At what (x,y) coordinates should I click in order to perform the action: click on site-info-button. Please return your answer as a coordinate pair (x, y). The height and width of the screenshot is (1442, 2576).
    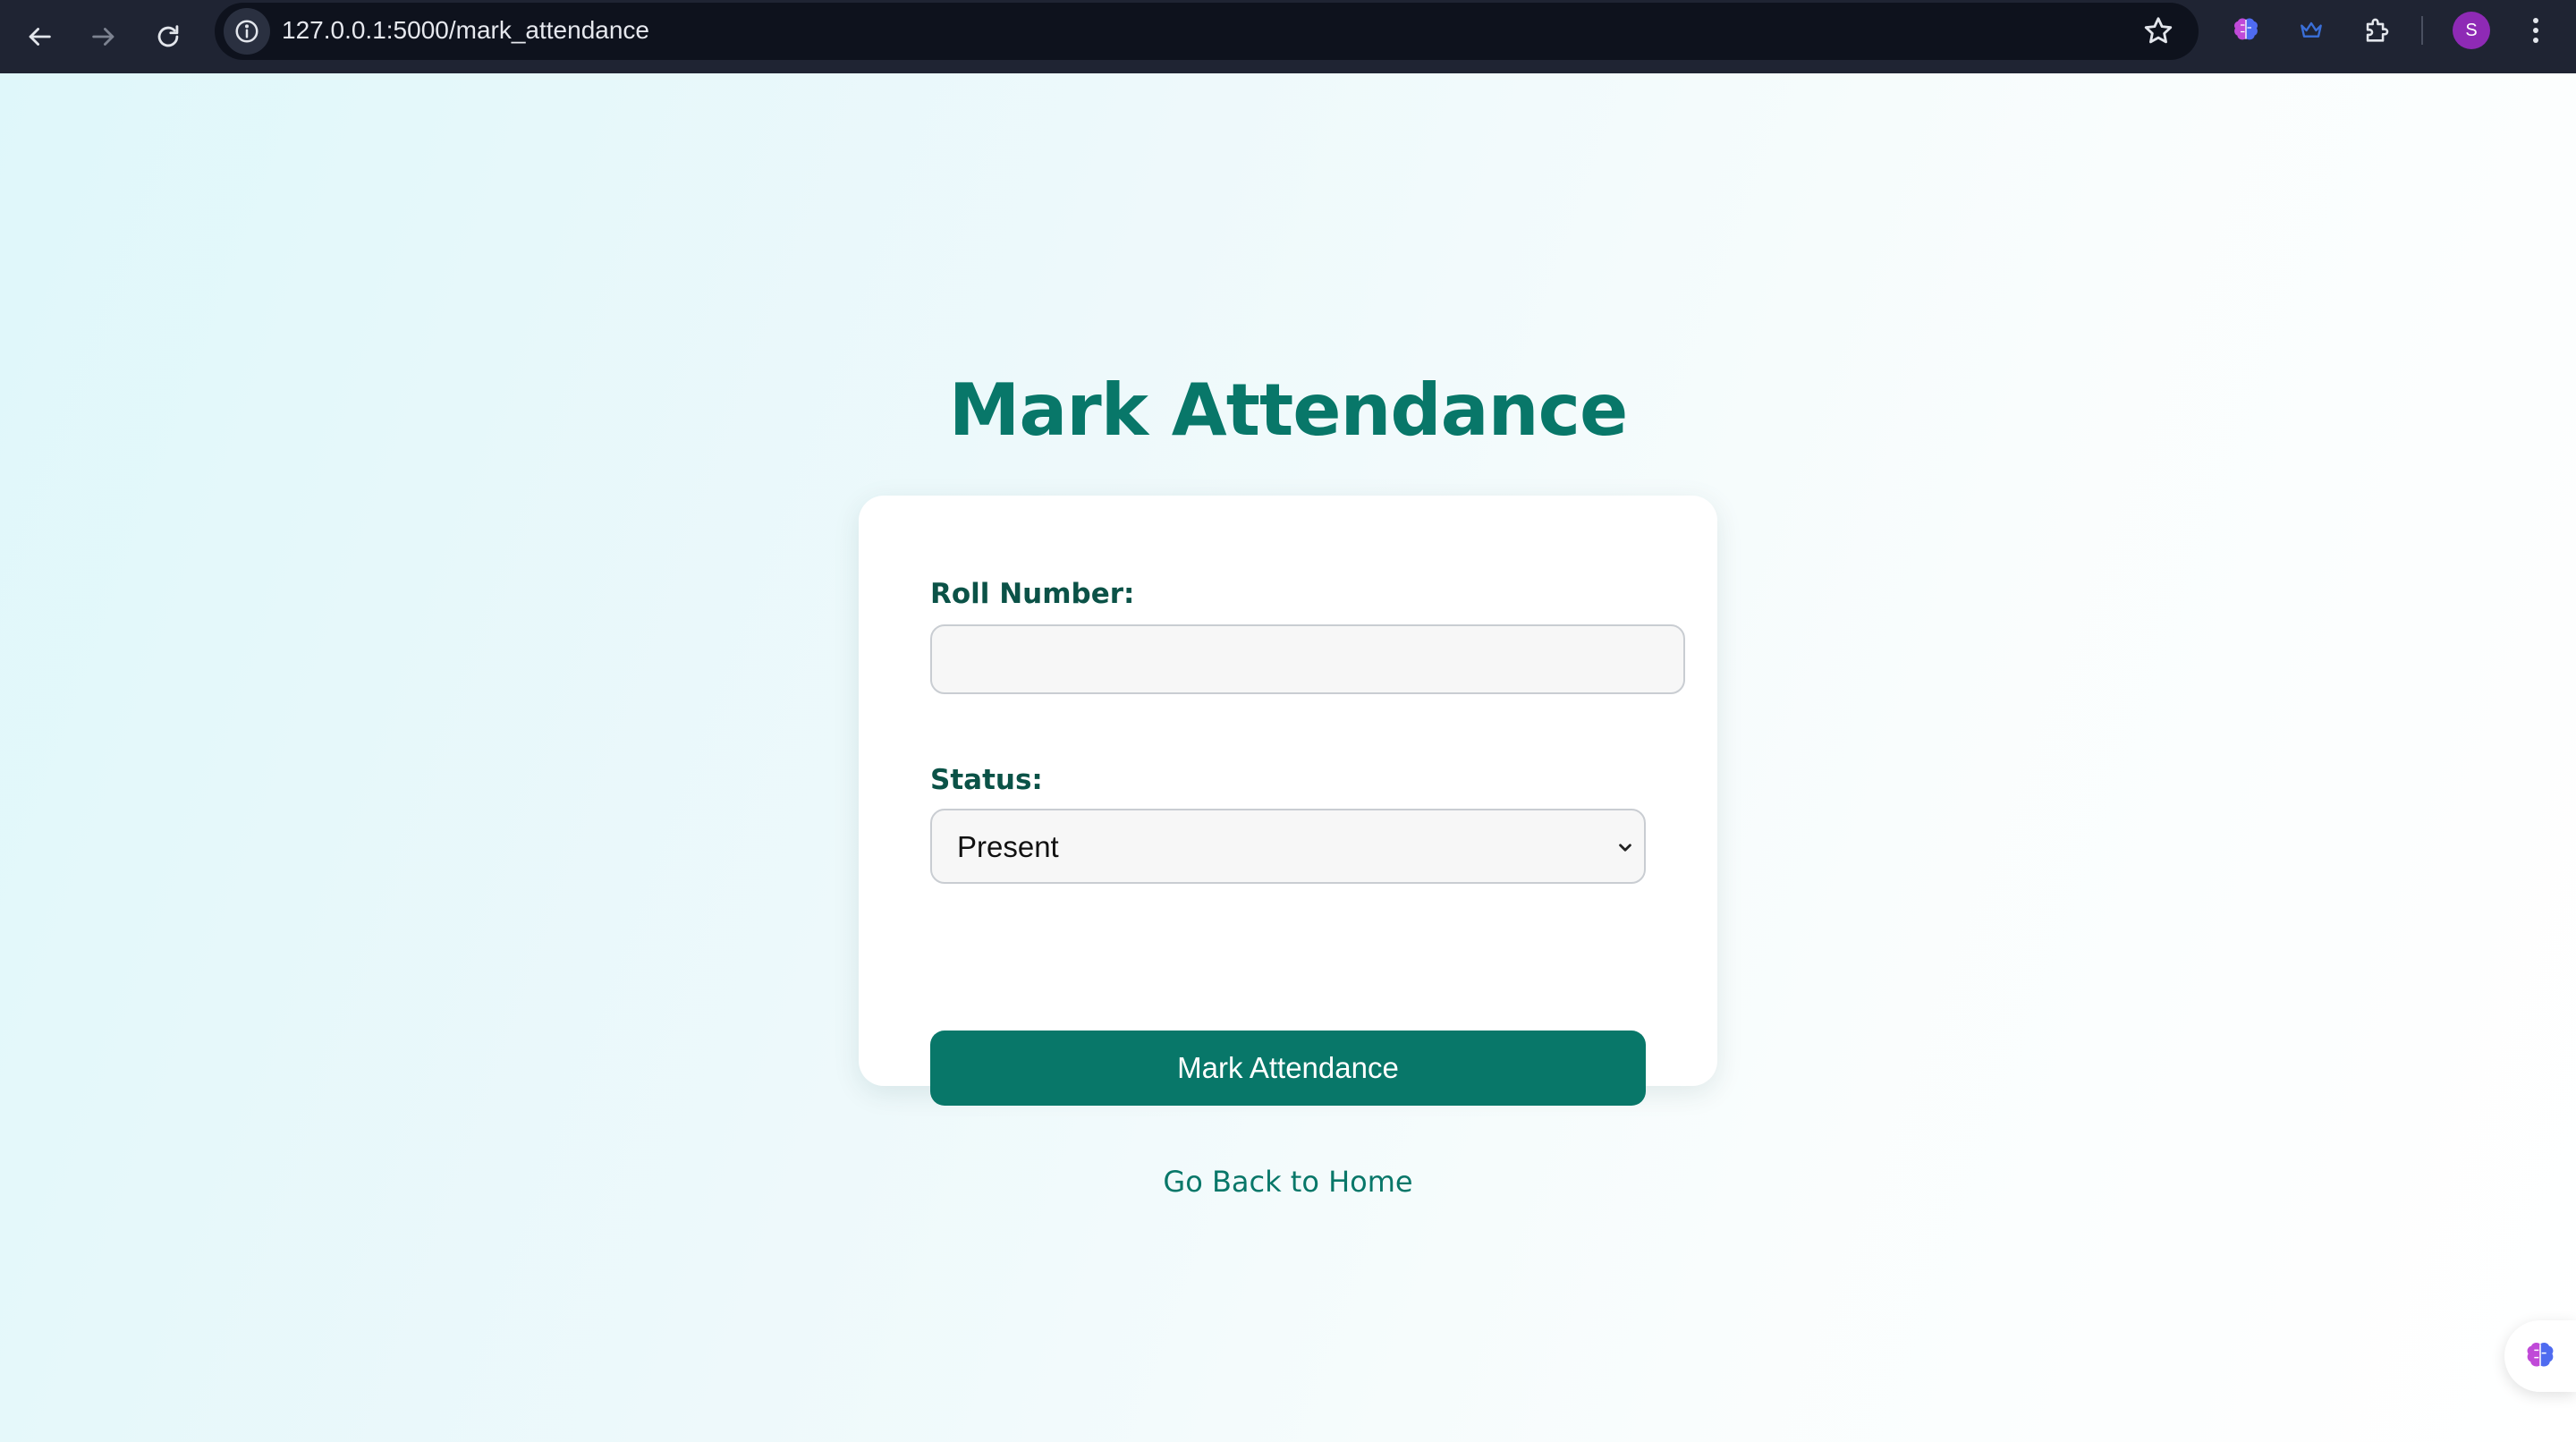
    Looking at the image, I should click on (247, 31).